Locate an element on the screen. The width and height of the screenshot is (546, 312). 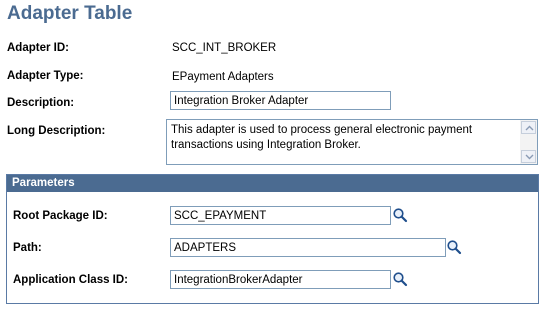
description-label: Description: is located at coordinates (41, 103).